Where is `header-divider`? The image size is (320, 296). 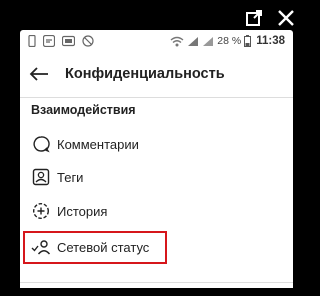
header-divider is located at coordinates (156, 97).